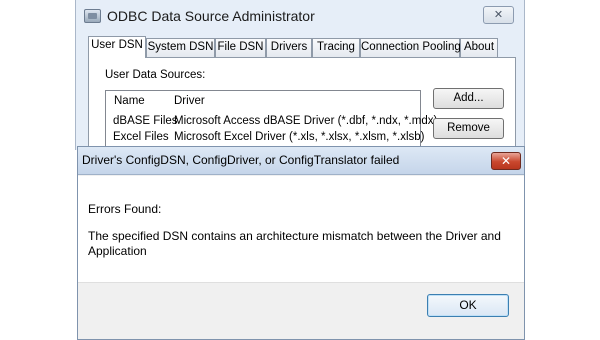 This screenshot has height=340, width=600. What do you see at coordinates (301, 310) in the screenshot?
I see `error-dialog-footer: OK` at bounding box center [301, 310].